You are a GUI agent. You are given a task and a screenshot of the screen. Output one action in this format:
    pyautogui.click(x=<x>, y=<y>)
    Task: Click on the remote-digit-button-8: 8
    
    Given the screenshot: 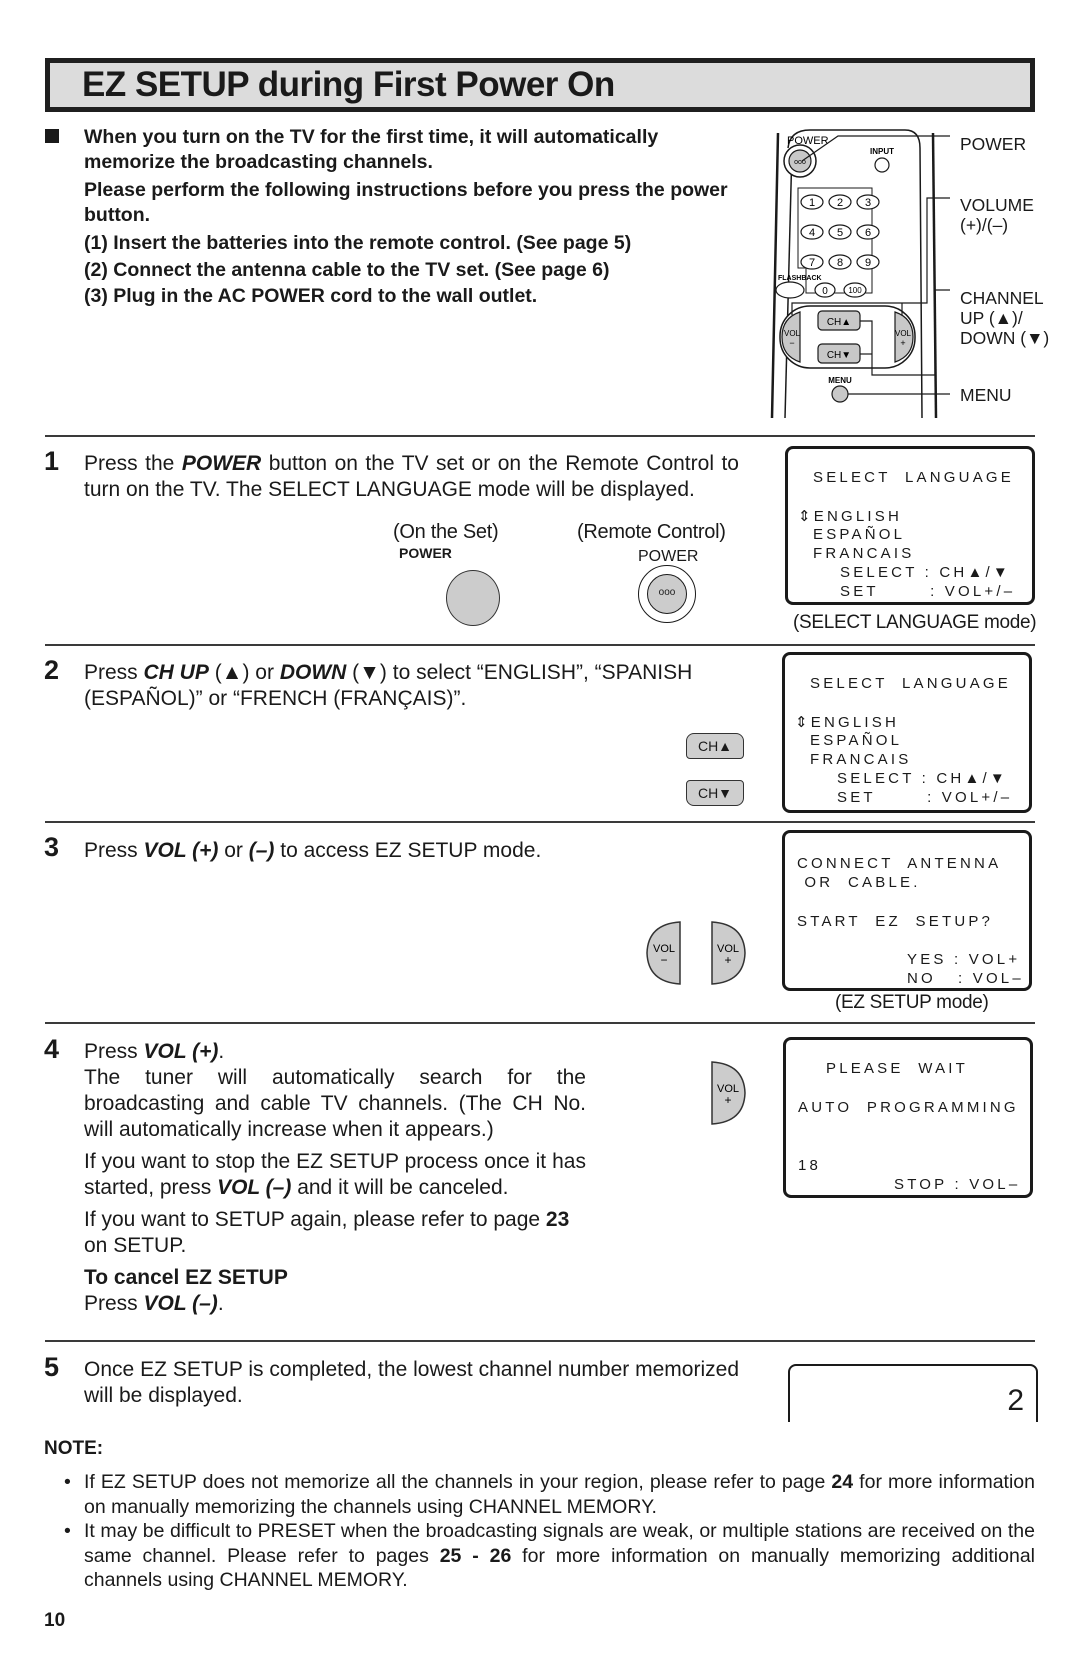 What is the action you would take?
    pyautogui.click(x=840, y=262)
    